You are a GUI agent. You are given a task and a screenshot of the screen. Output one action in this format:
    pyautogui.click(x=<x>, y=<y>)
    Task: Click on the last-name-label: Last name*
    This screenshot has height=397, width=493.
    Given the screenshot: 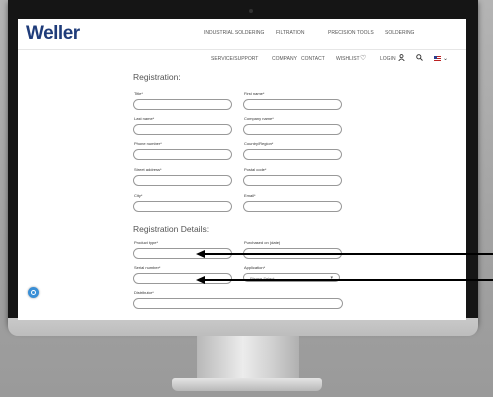 What is the action you would take?
    pyautogui.click(x=144, y=118)
    